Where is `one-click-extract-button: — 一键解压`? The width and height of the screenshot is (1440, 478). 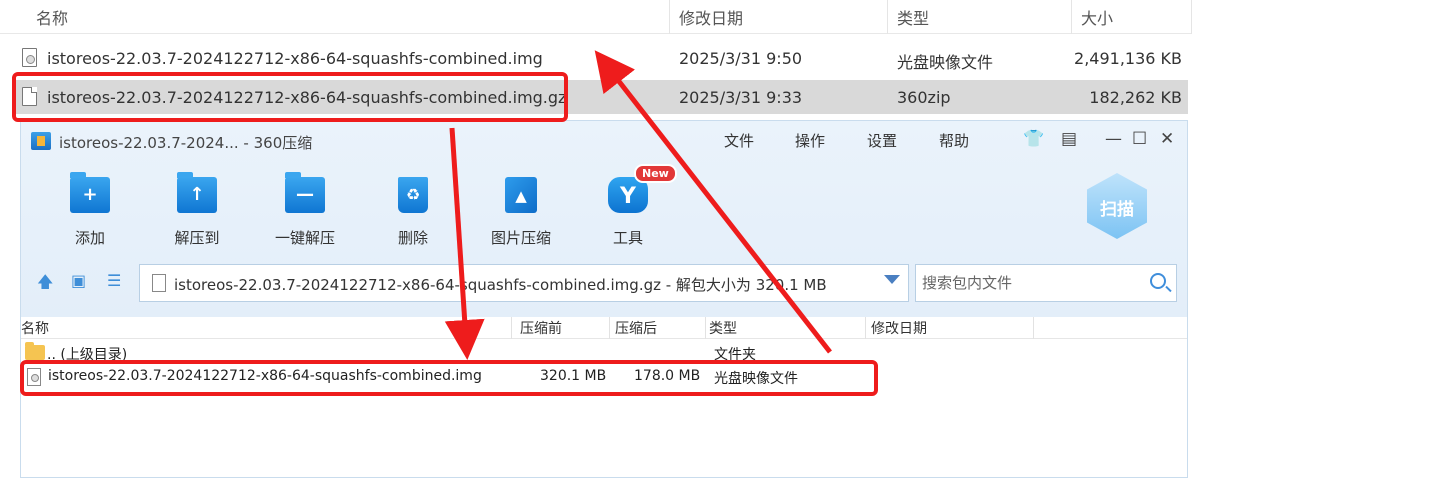 one-click-extract-button: — 一键解压 is located at coordinates (305, 212).